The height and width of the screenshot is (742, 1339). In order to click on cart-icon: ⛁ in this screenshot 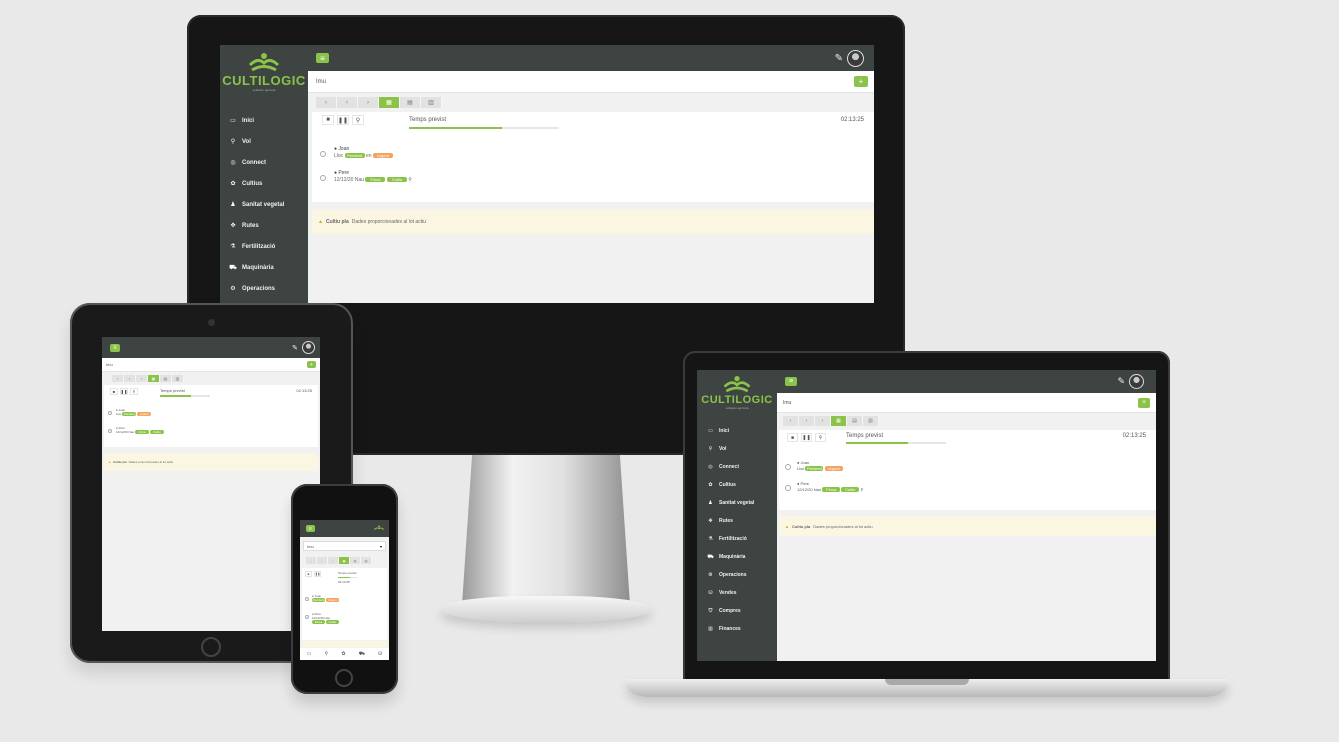, I will do `click(380, 654)`.